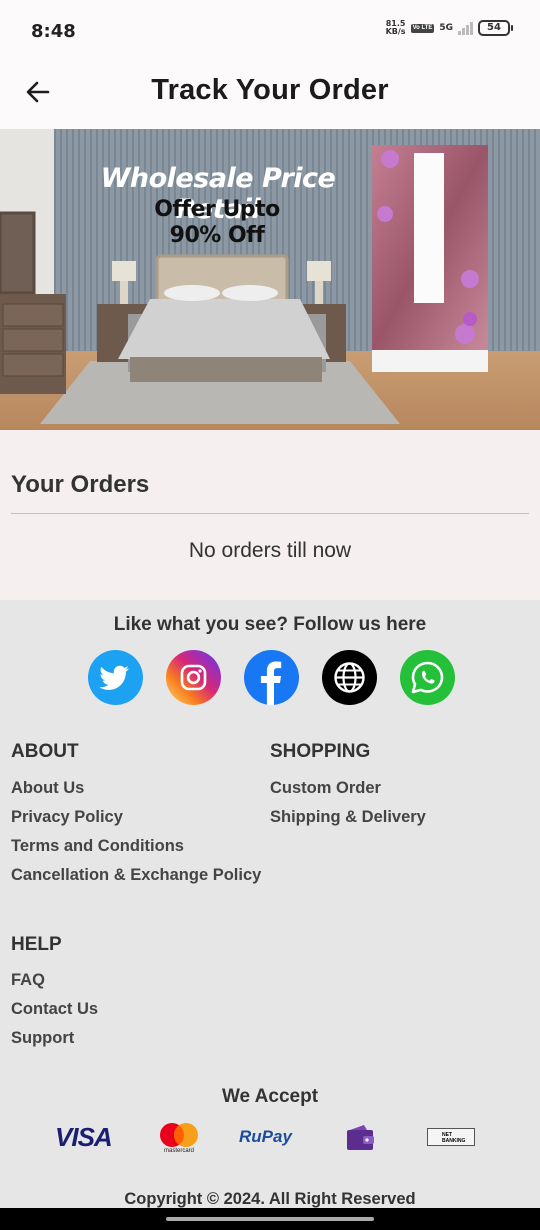  I want to click on app-bar: Track Your Order, so click(270, 94).